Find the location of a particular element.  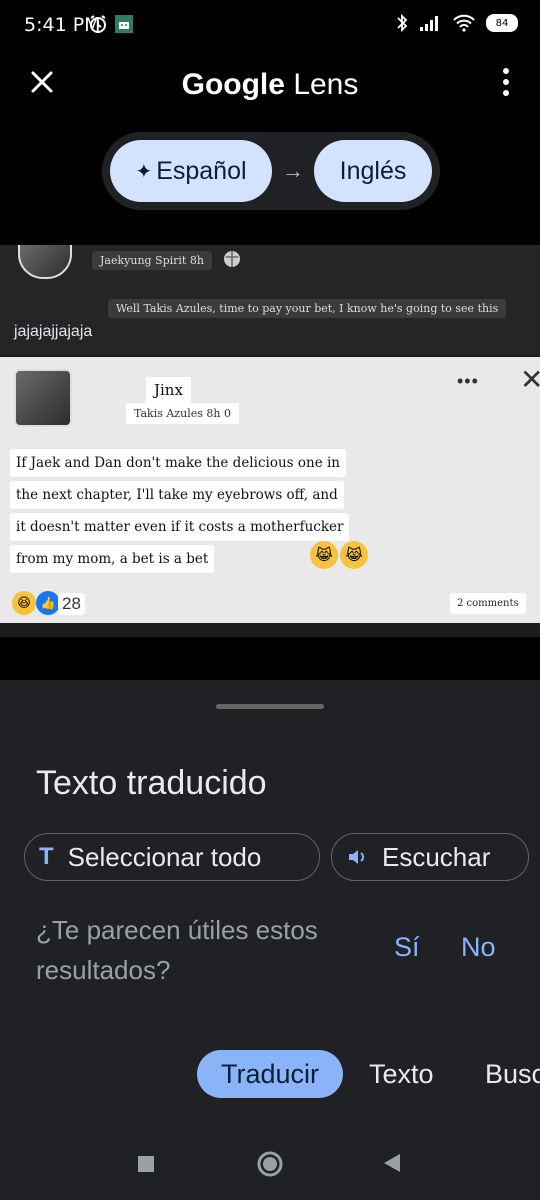

post-author-name: Jinx is located at coordinates (168, 390).